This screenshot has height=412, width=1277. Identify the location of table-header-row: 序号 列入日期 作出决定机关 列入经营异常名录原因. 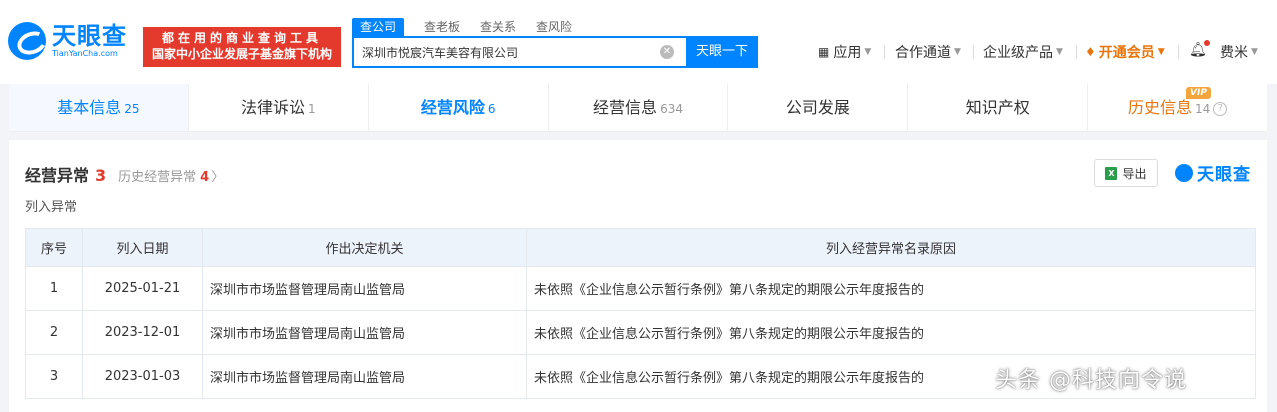
(640, 247).